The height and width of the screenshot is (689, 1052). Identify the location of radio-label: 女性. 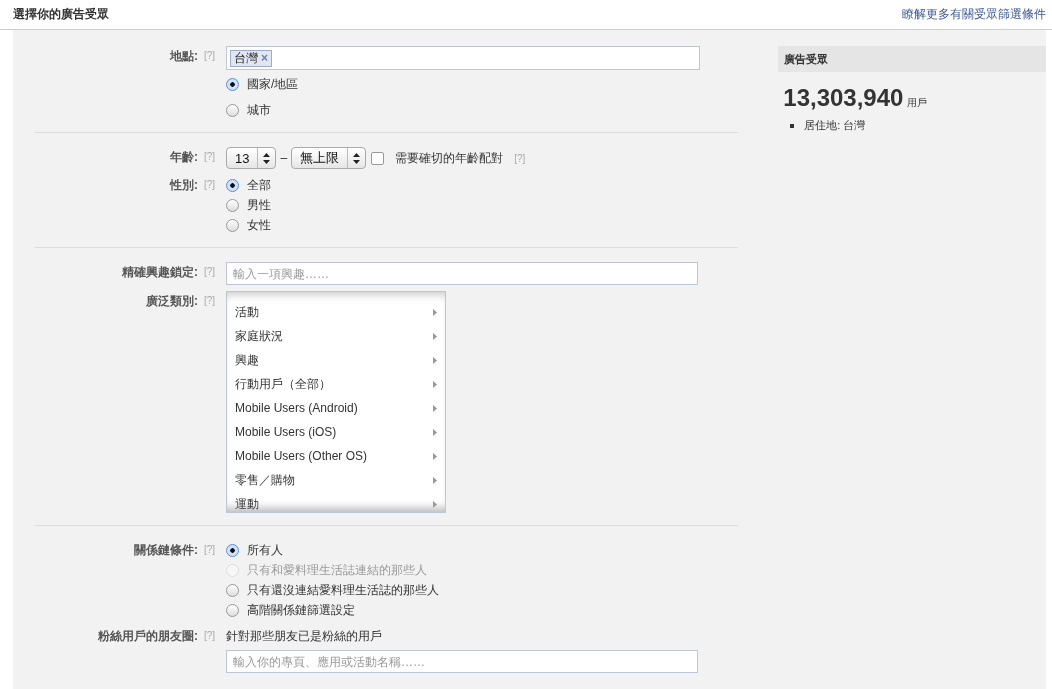
(259, 225).